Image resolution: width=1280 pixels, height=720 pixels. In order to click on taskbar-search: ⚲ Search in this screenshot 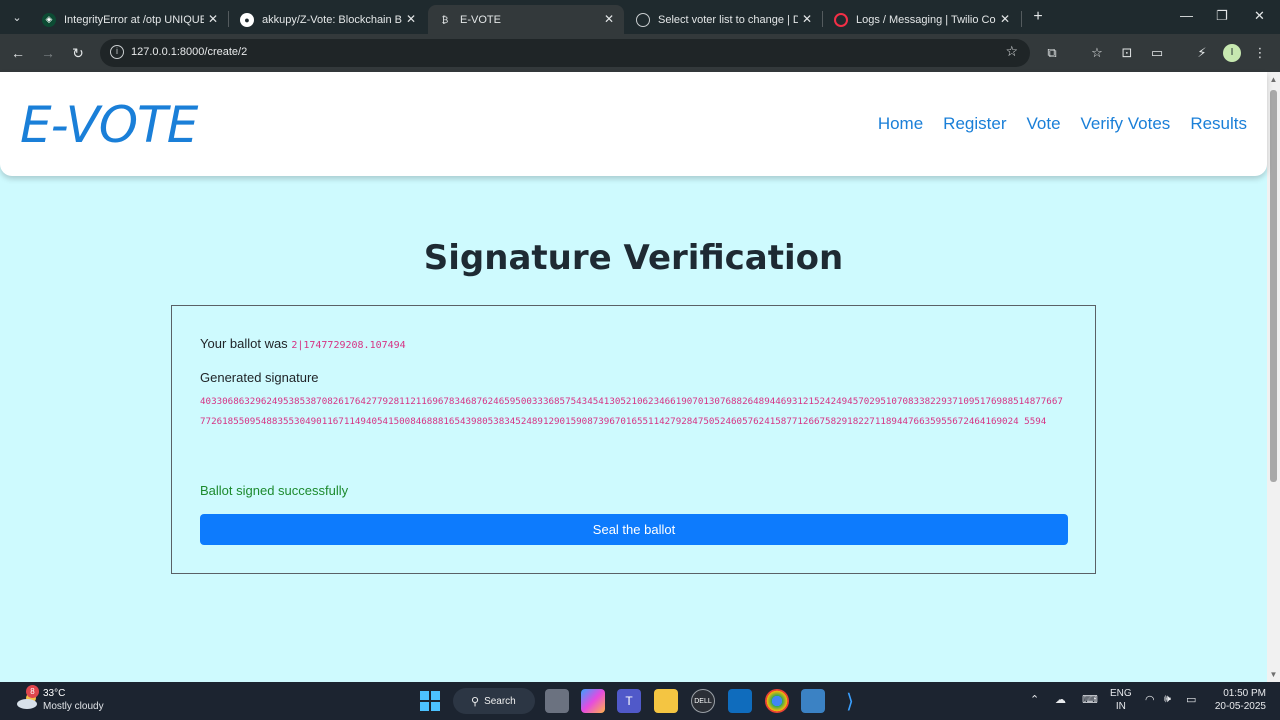, I will do `click(494, 701)`.